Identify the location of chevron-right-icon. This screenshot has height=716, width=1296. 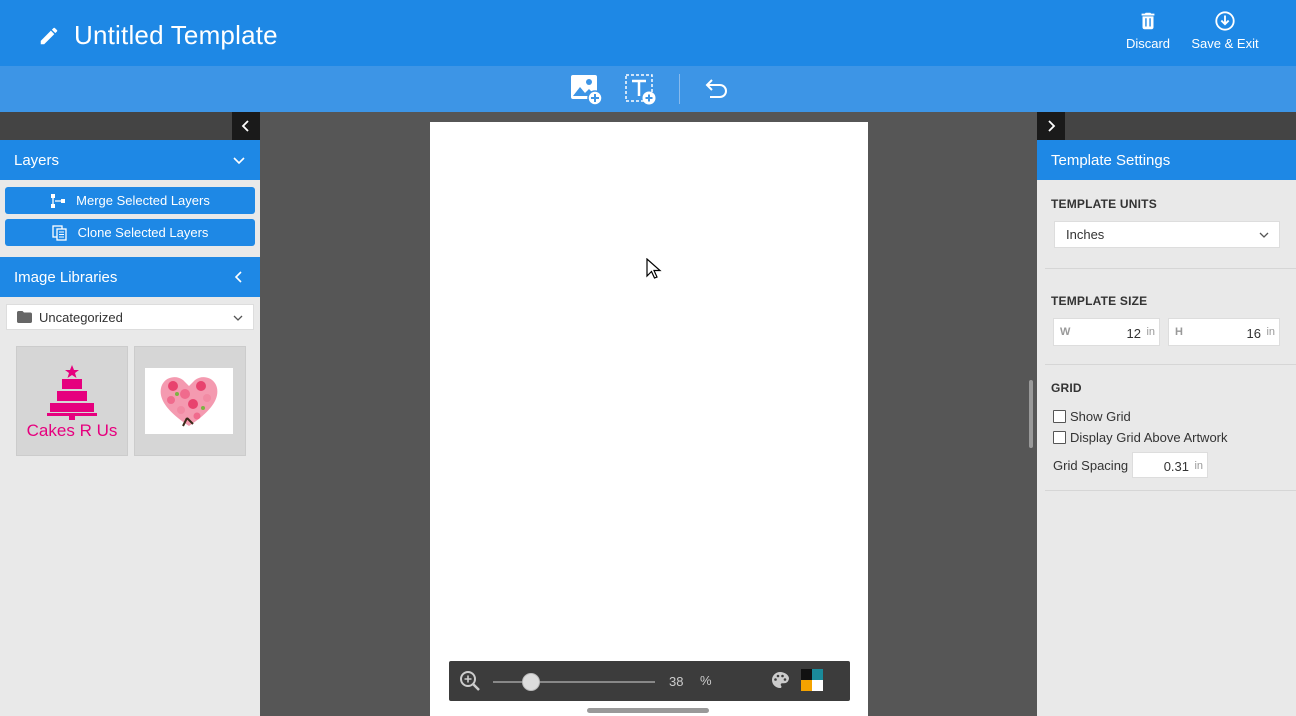
(1052, 126).